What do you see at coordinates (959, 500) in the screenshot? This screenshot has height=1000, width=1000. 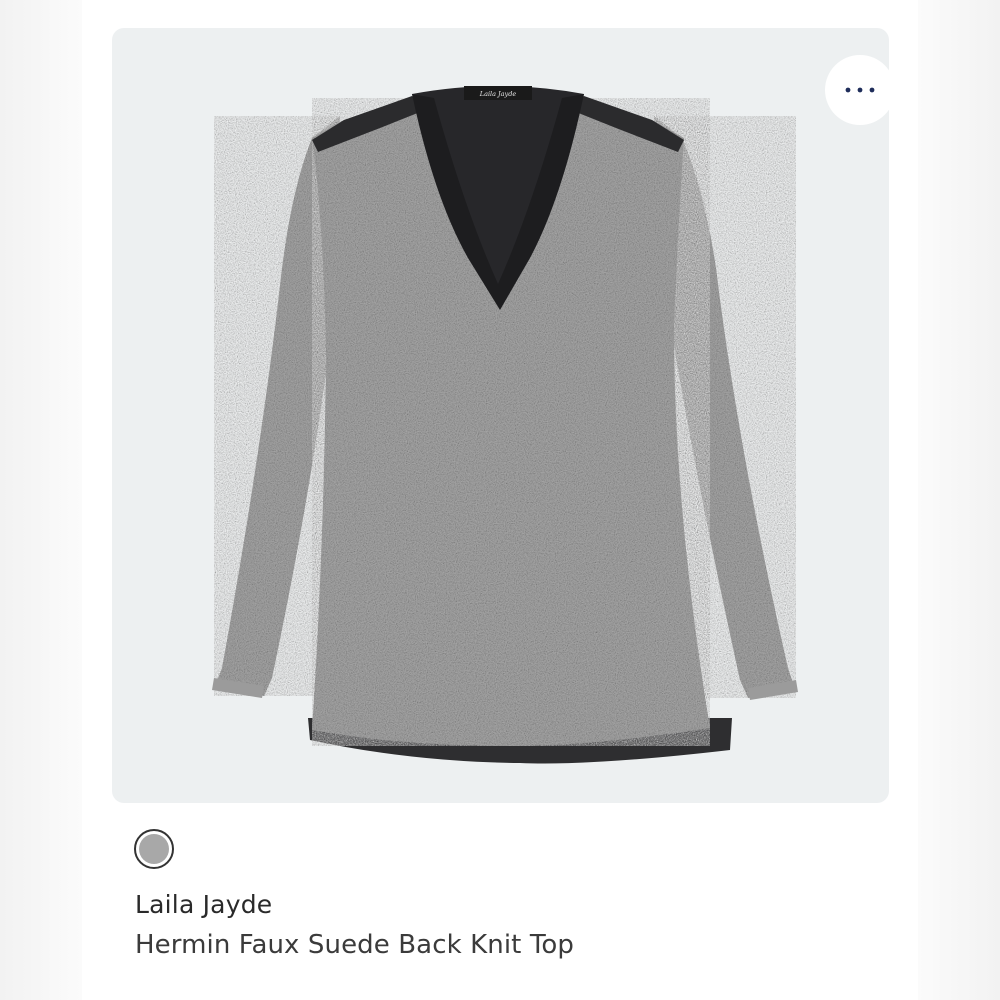 I see `right-margin` at bounding box center [959, 500].